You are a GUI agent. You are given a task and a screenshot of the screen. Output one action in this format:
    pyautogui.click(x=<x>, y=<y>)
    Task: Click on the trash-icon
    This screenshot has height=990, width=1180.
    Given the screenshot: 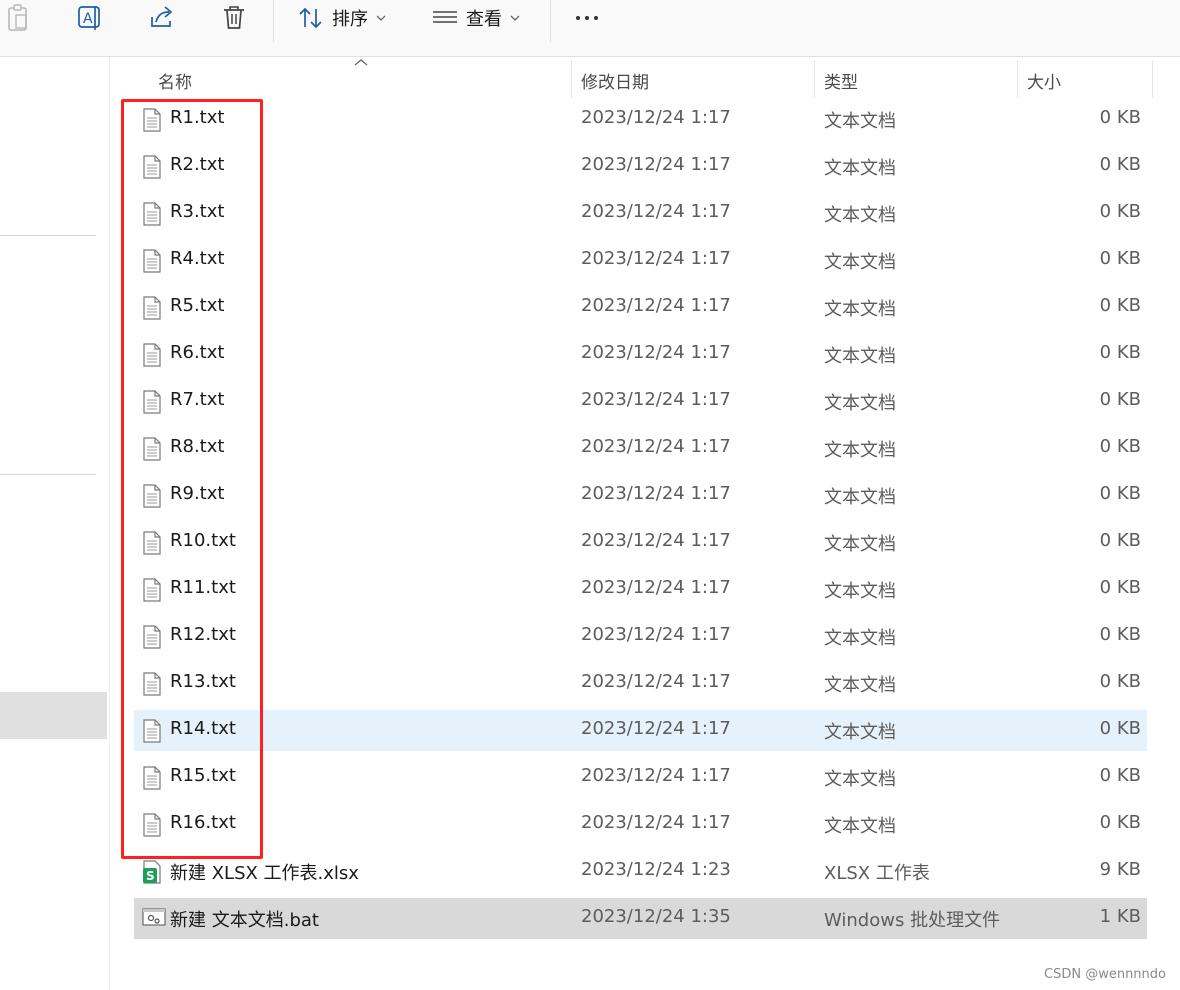 What is the action you would take?
    pyautogui.click(x=234, y=17)
    